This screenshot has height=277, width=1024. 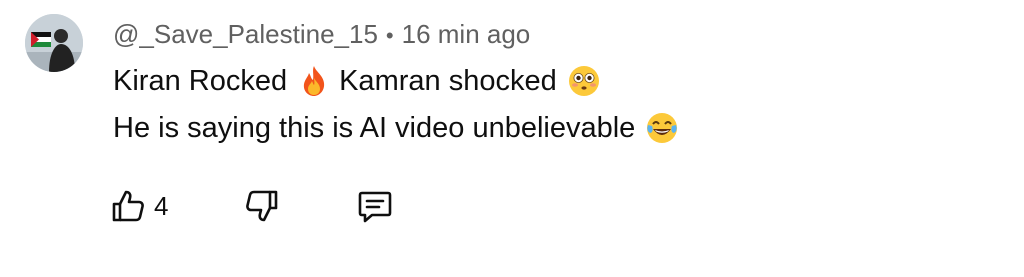 I want to click on comment-text-line-1: Kiran Rocked Kamran shocked, so click(x=361, y=81).